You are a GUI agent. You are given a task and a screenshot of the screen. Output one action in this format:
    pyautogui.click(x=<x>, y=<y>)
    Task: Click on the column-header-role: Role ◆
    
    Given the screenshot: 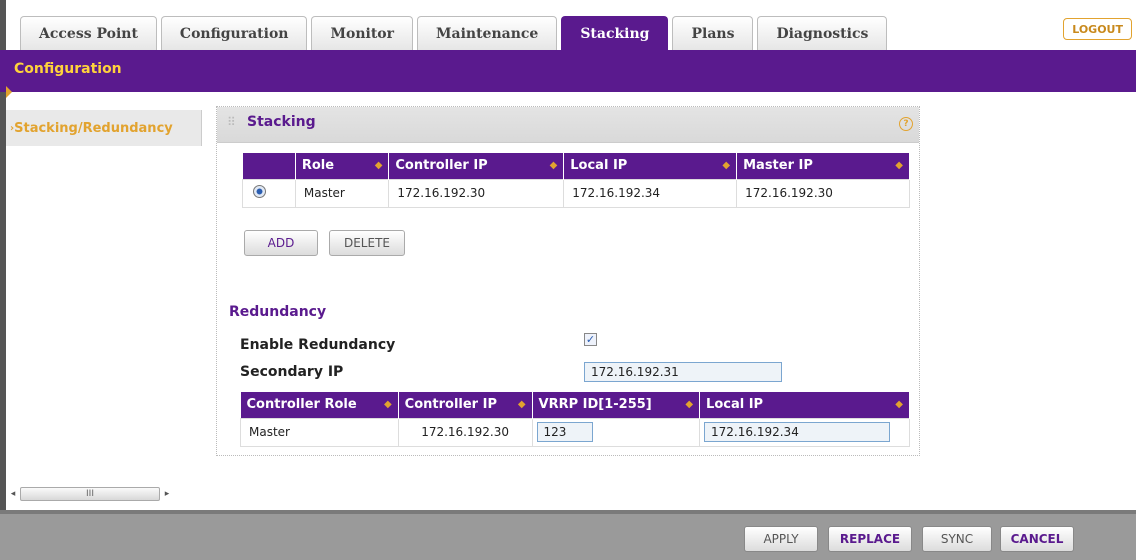 What is the action you would take?
    pyautogui.click(x=342, y=166)
    